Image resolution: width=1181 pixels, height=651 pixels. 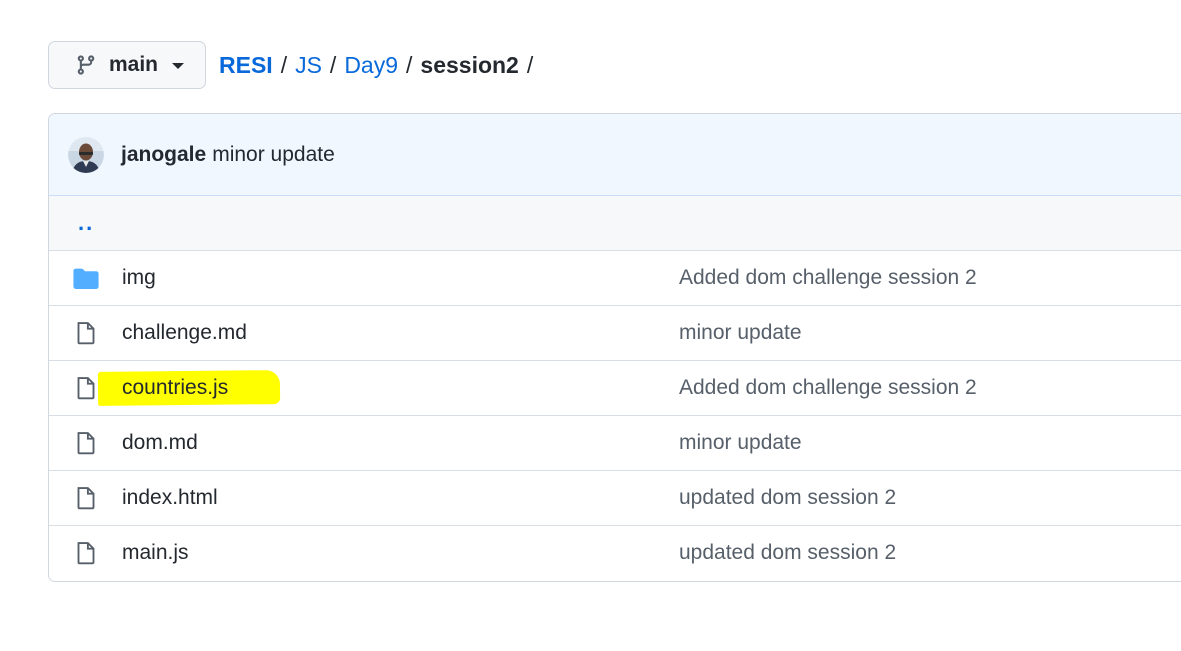 I want to click on file-name-link: img, so click(x=139, y=278).